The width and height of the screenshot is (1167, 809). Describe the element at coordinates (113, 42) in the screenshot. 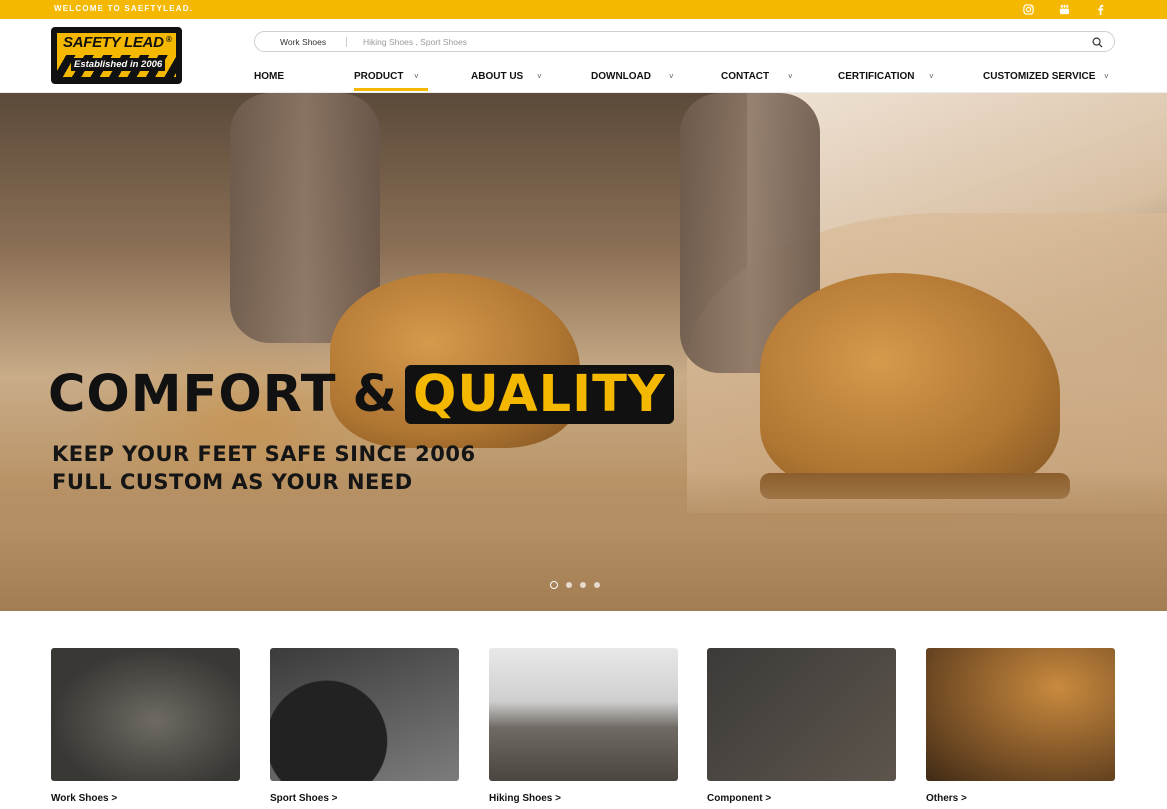

I see `logo-name: SAFETY LEAD` at that location.